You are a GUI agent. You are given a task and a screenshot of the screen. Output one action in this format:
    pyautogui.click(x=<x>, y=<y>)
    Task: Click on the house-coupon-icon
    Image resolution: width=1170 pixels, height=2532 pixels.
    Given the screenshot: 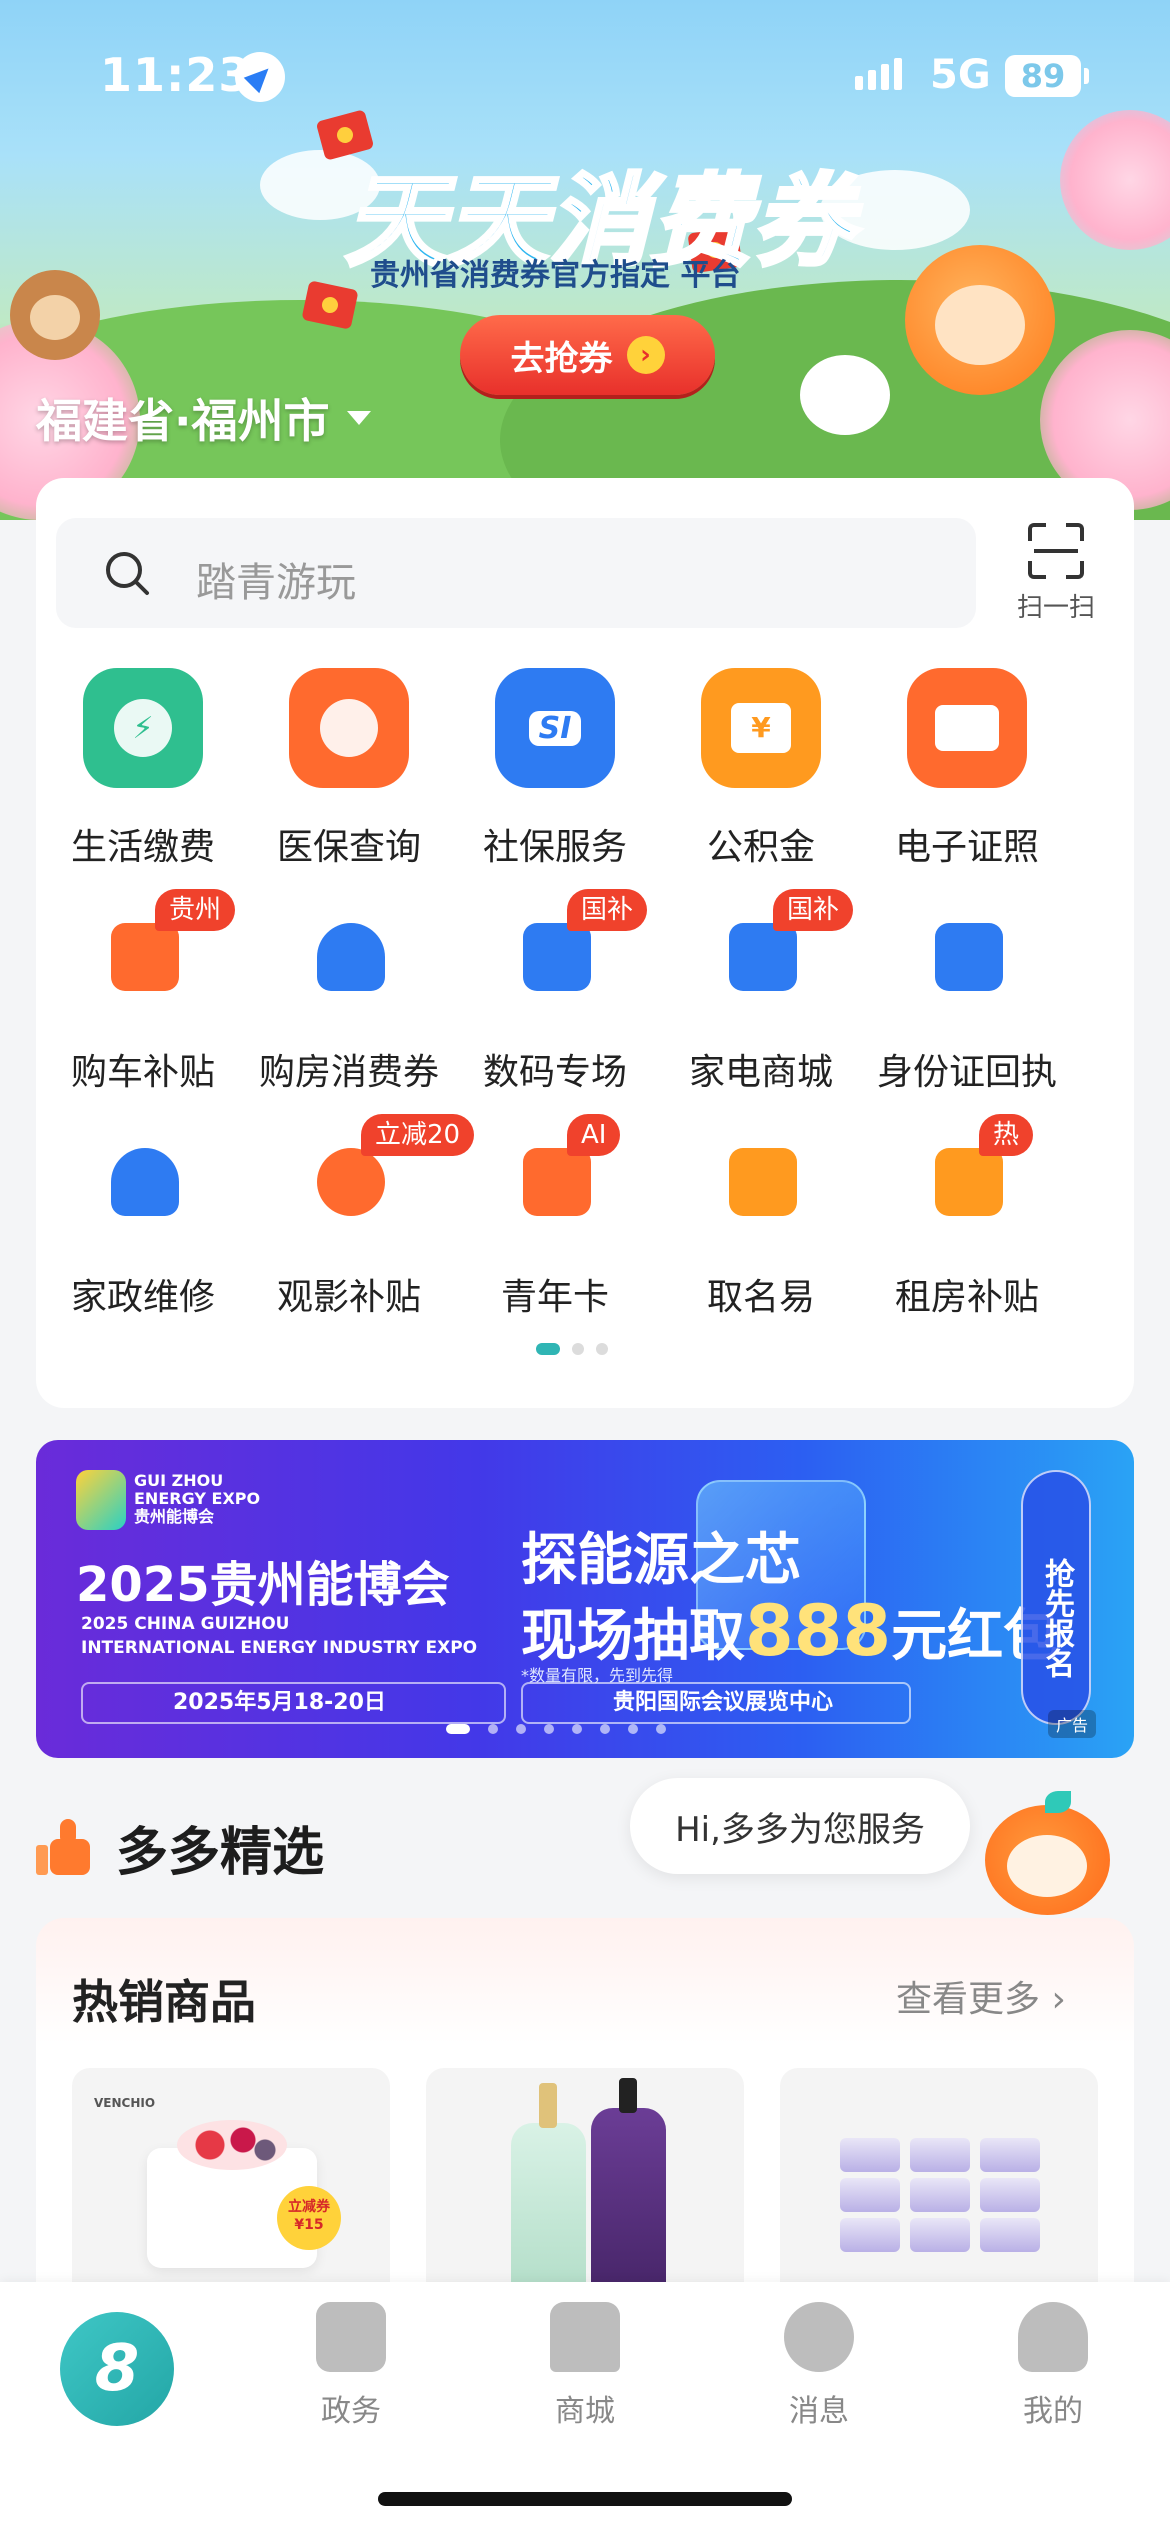 What is the action you would take?
    pyautogui.click(x=351, y=957)
    